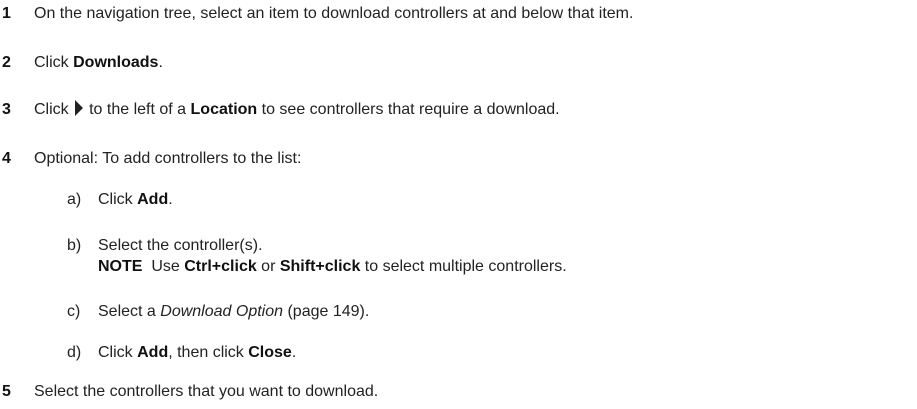 The width and height of the screenshot is (917, 409). Describe the element at coordinates (6, 158) in the screenshot. I see `step-number: 4` at that location.